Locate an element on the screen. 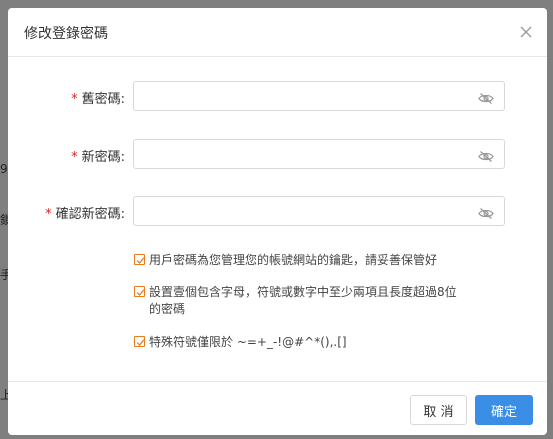 Image resolution: width=553 pixels, height=439 pixels. password-hint: 設置壹個包含字母，符號或數字中至少兩項且長度超過8位的密碼 is located at coordinates (304, 301).